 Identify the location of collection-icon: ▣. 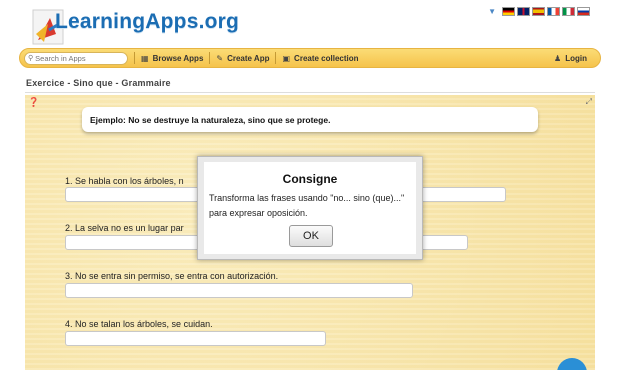
(286, 58).